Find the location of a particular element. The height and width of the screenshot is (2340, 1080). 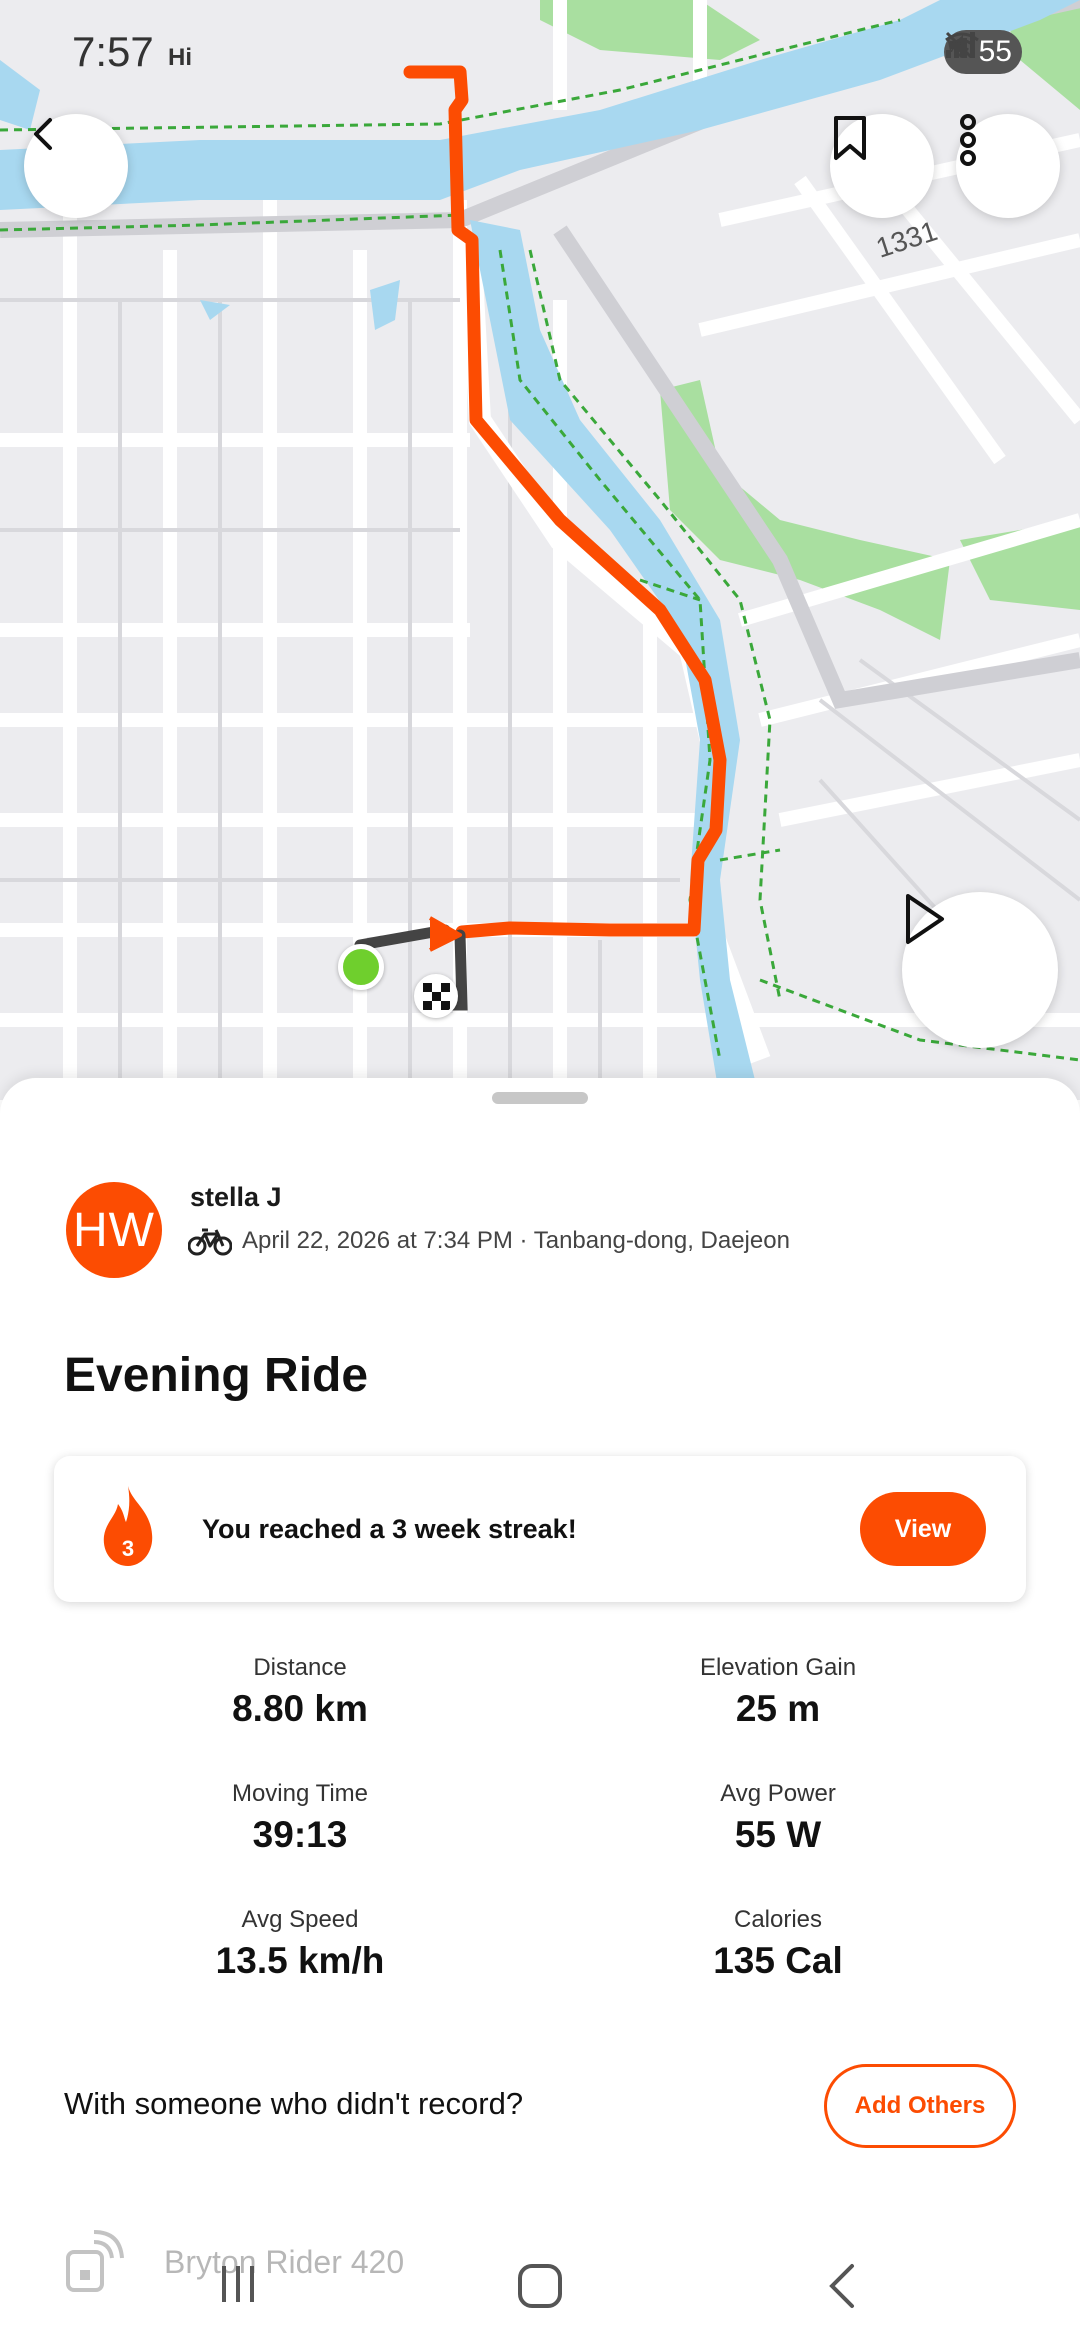

chevron-left-icon is located at coordinates (43, 134).